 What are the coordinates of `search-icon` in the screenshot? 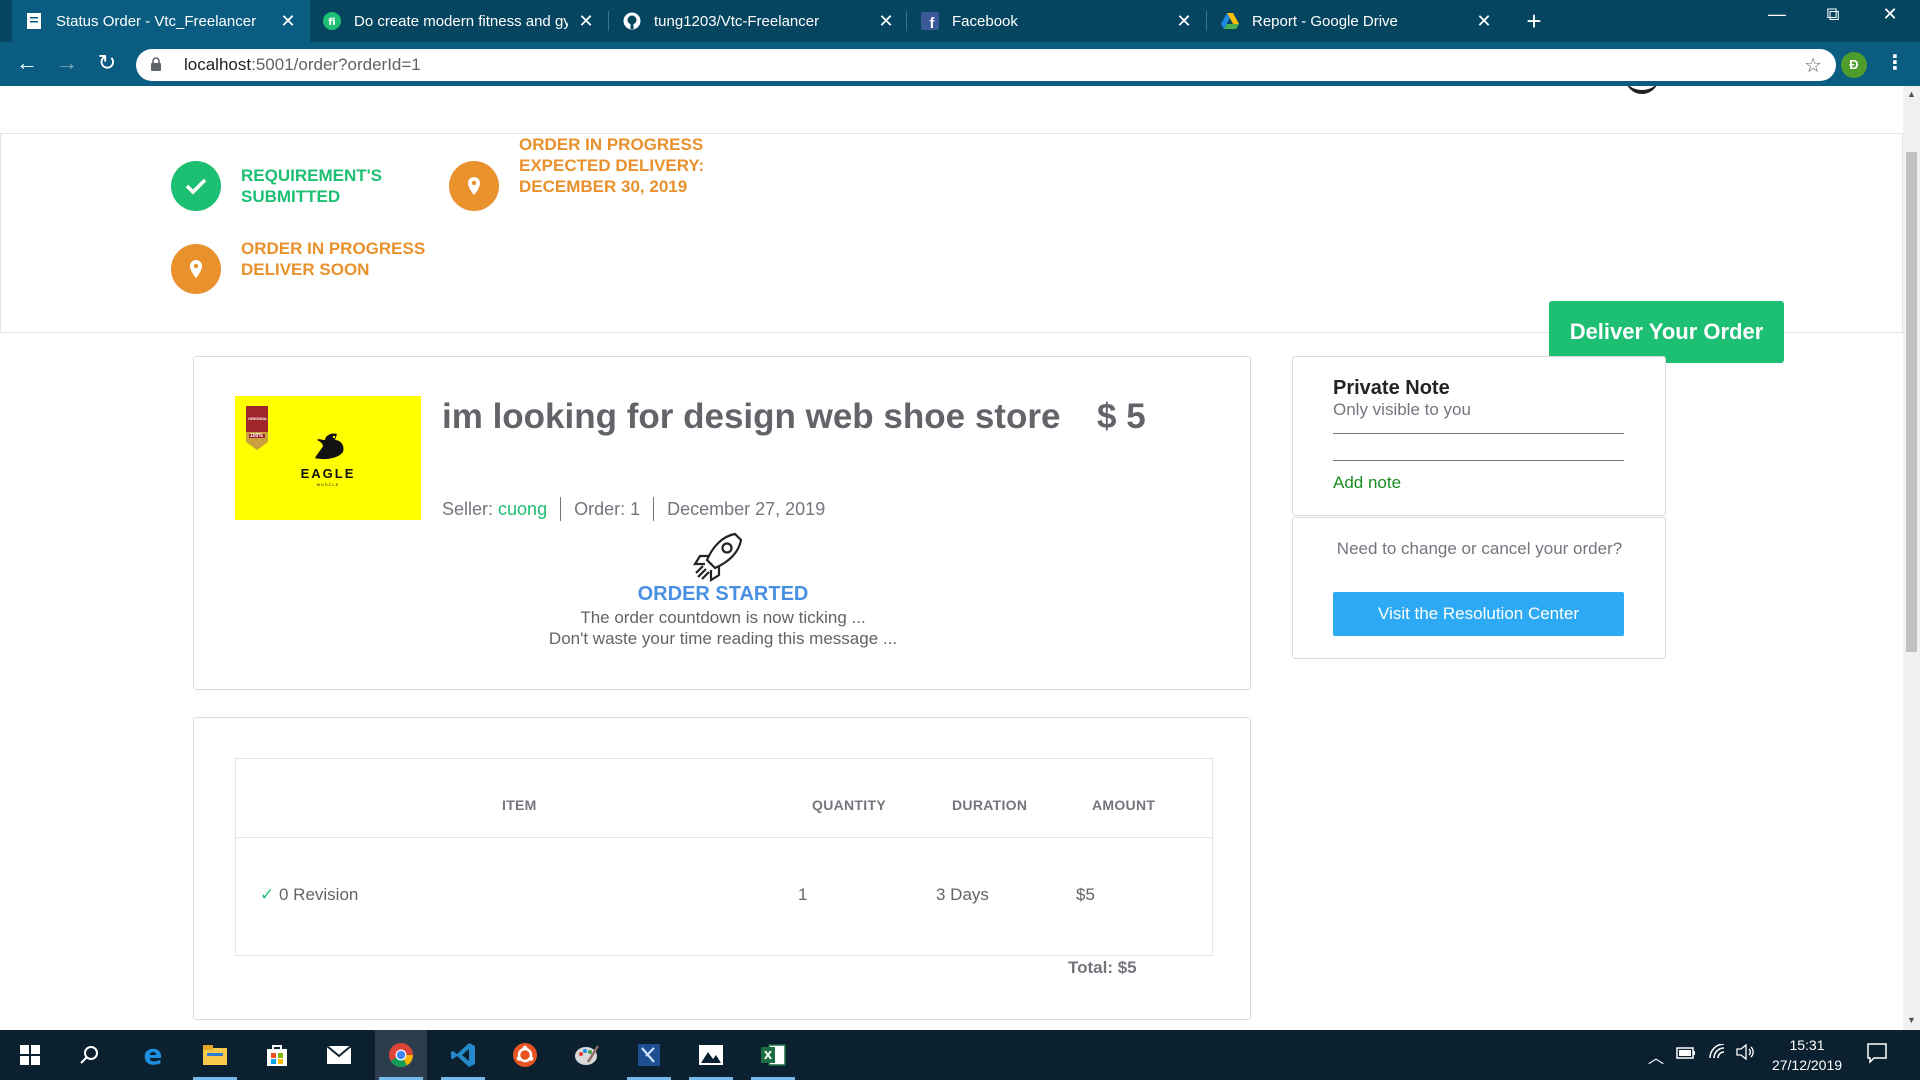 It's located at (89, 1055).